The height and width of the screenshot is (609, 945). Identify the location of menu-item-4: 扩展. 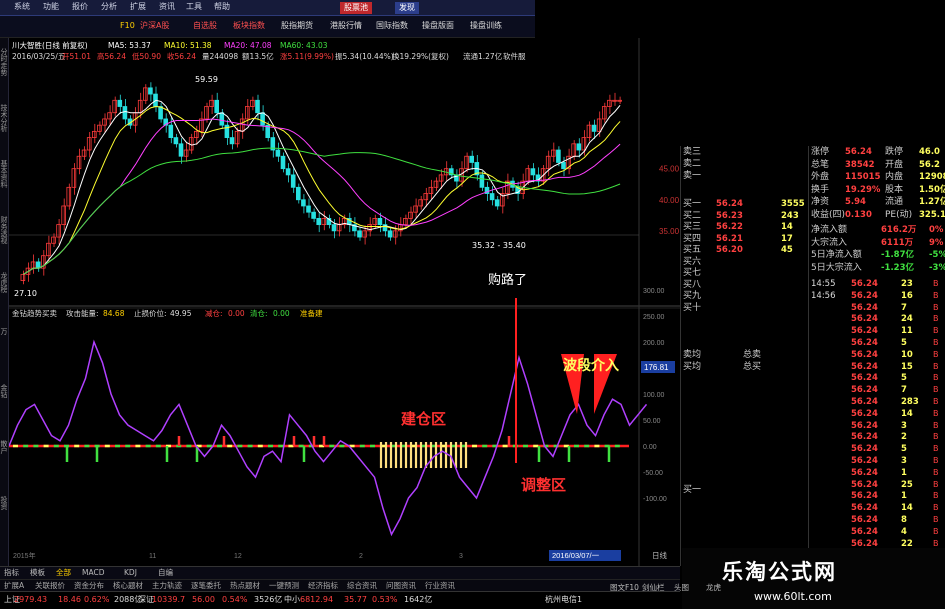
(138, 7).